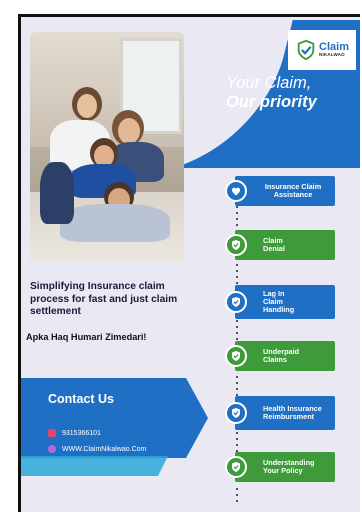  I want to click on globe-icon, so click(52, 449).